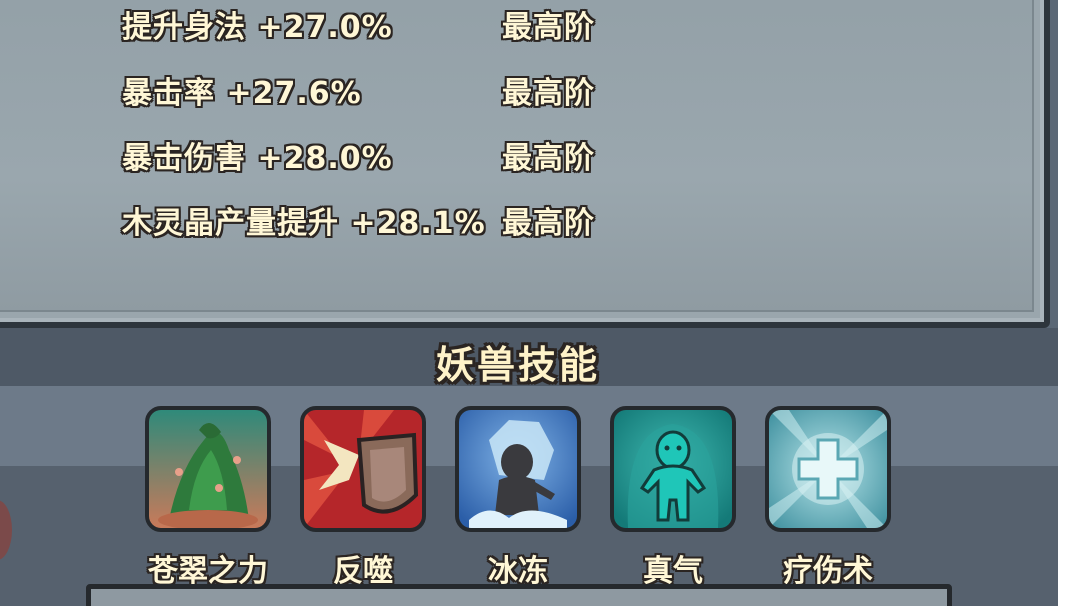  I want to click on shield-burst-icon, so click(363, 469).